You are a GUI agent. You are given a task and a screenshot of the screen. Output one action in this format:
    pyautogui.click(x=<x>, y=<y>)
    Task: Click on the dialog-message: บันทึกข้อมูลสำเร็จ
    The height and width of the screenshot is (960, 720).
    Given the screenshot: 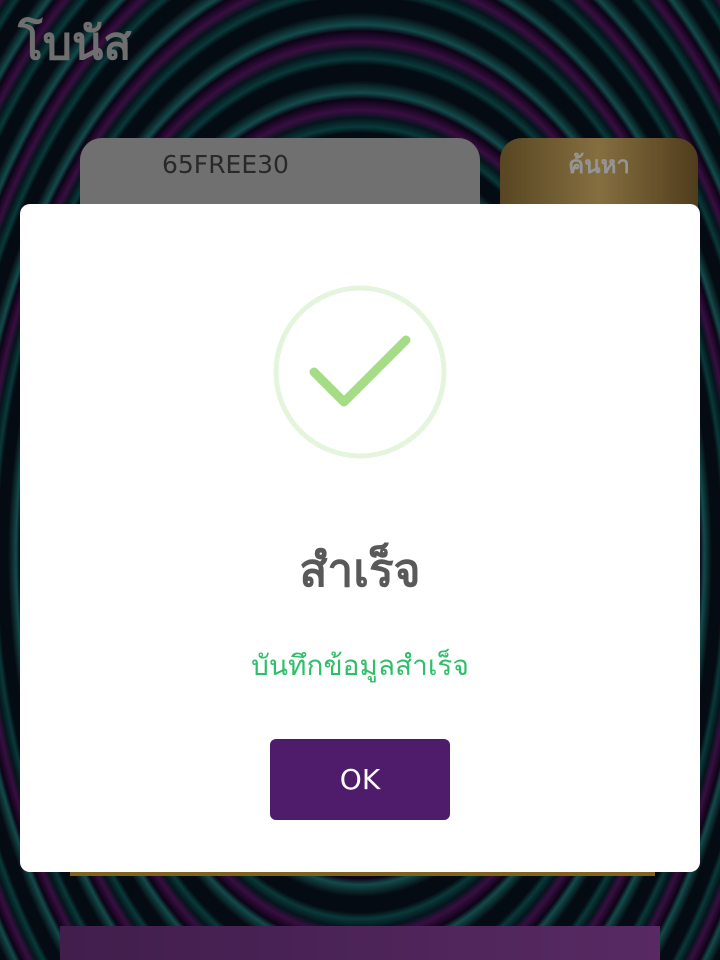 What is the action you would take?
    pyautogui.click(x=360, y=665)
    